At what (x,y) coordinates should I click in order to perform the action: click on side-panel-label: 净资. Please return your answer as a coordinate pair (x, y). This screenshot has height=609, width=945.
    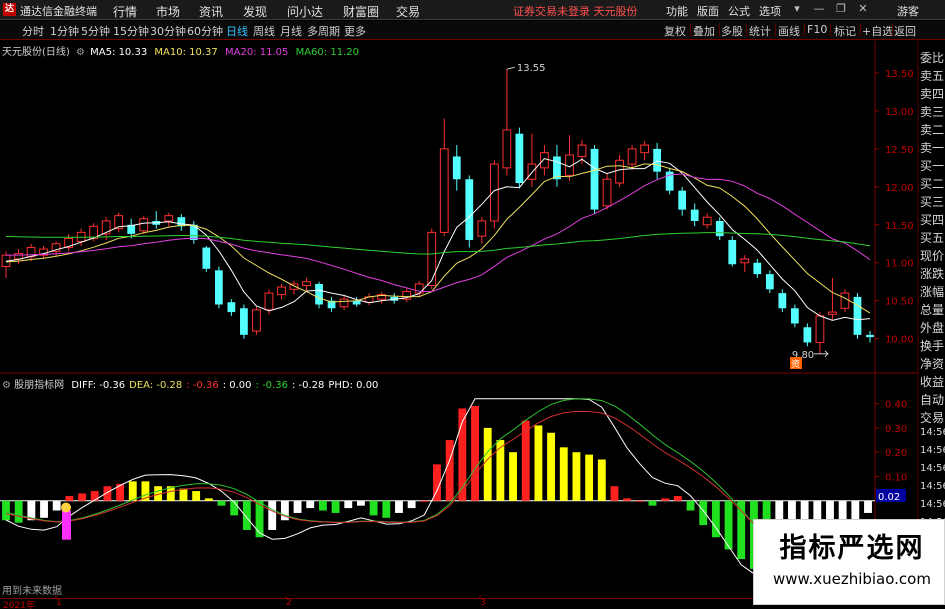
    Looking at the image, I should click on (932, 363).